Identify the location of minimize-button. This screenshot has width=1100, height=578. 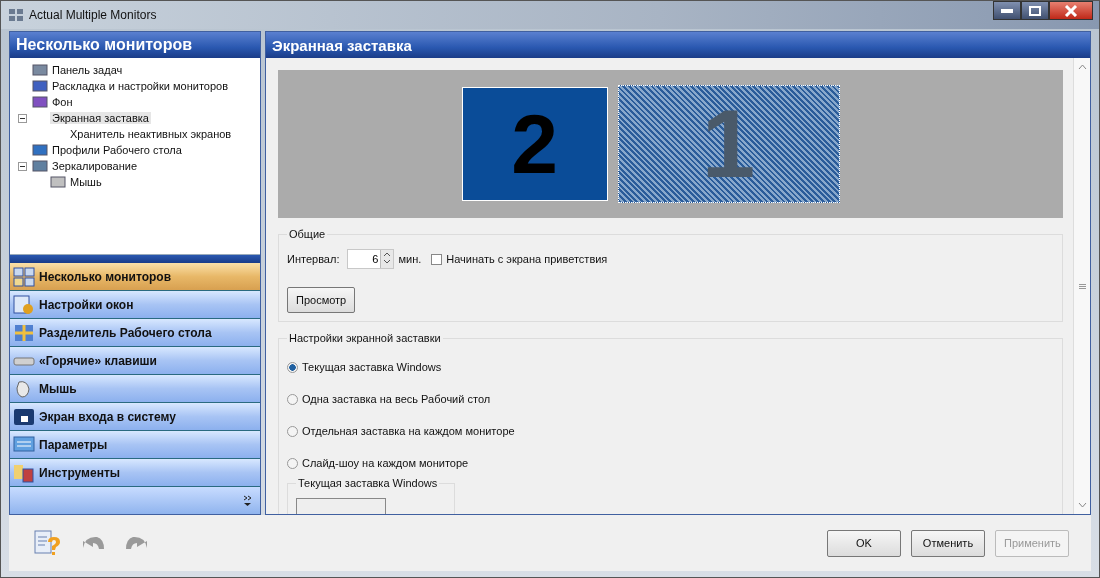
(1007, 10).